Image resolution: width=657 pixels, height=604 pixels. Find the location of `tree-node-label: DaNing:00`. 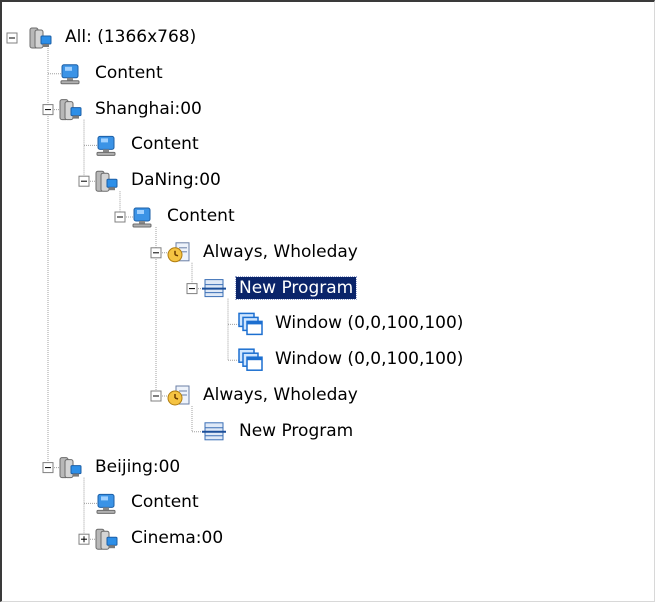

tree-node-label: DaNing:00 is located at coordinates (176, 180).